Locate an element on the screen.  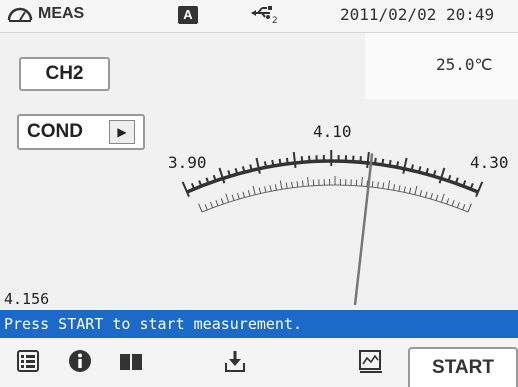
scale-arc-minor is located at coordinates (335, 198).